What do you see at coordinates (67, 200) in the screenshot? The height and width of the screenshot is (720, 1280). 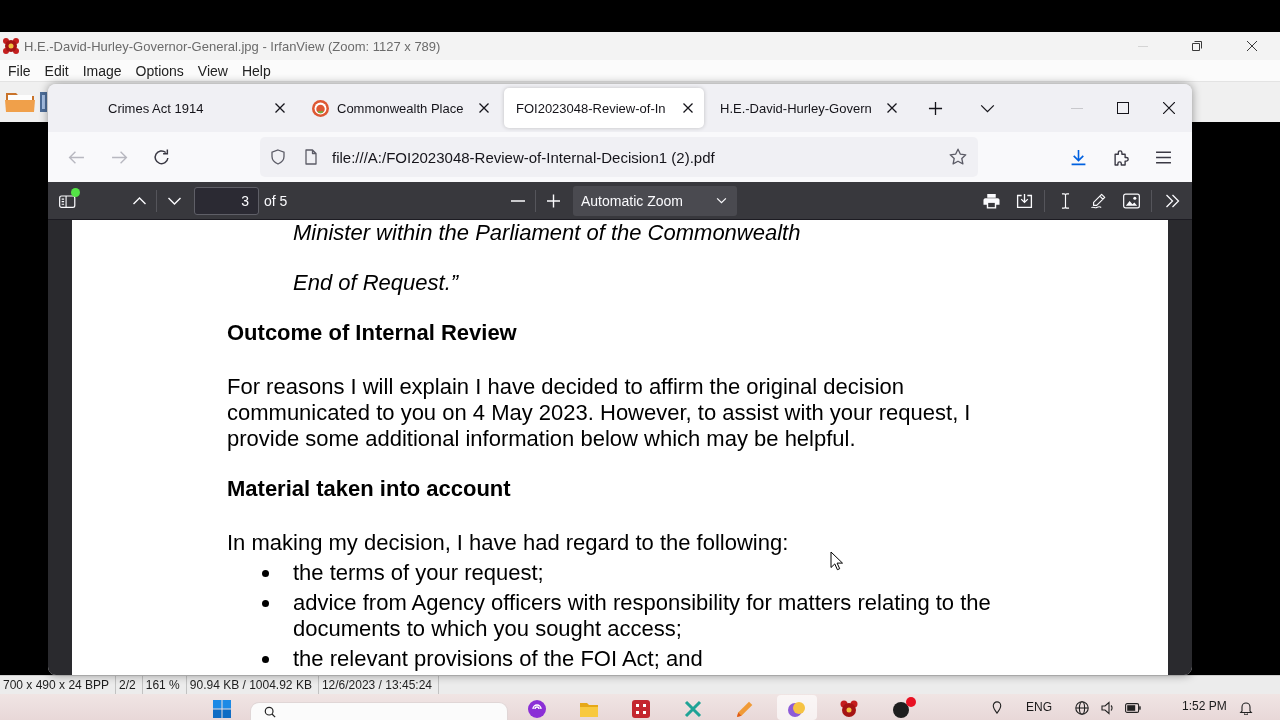 I see `sidebar-icon` at bounding box center [67, 200].